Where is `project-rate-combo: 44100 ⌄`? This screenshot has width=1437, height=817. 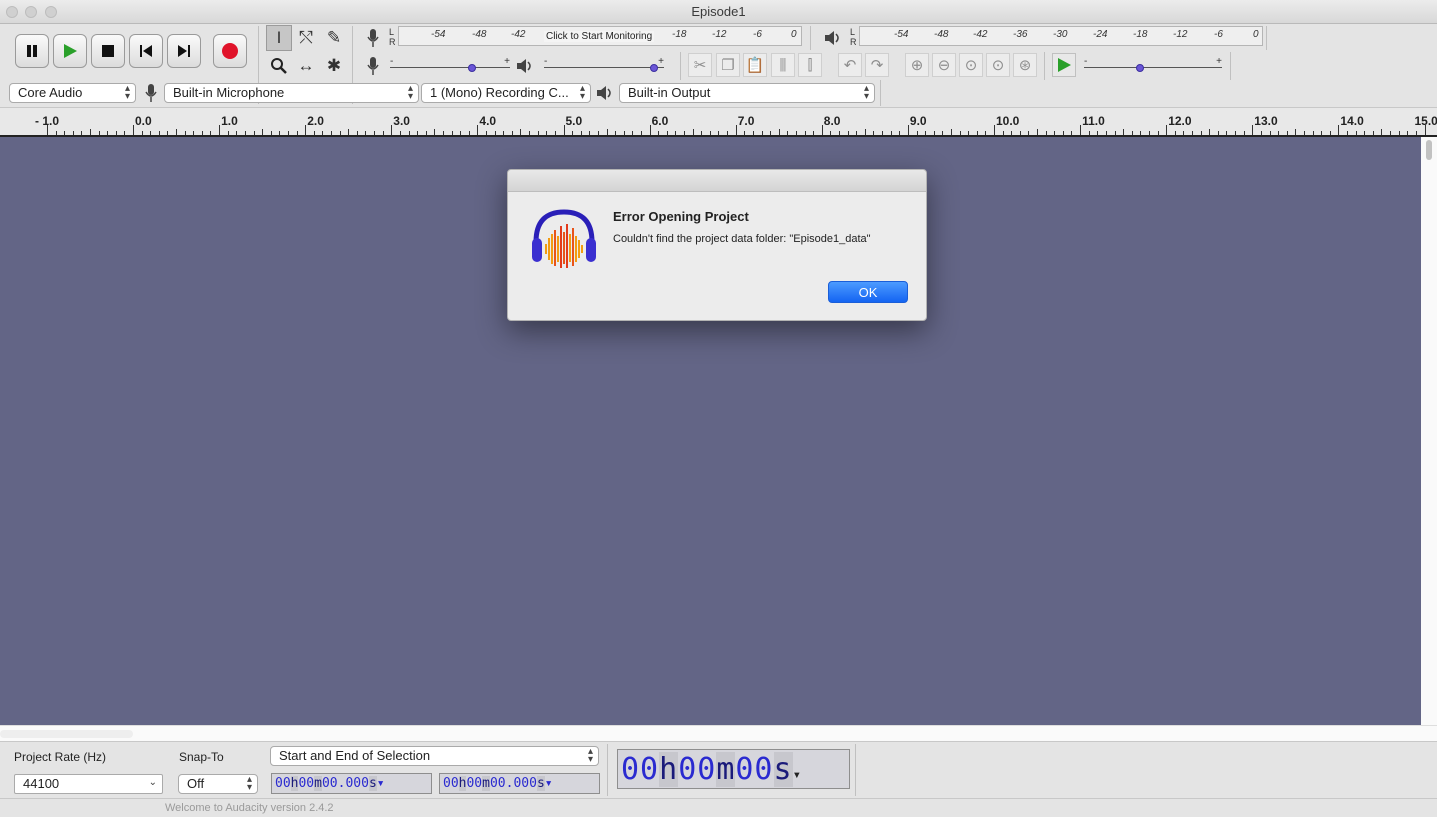
project-rate-combo: 44100 ⌄ is located at coordinates (88, 784).